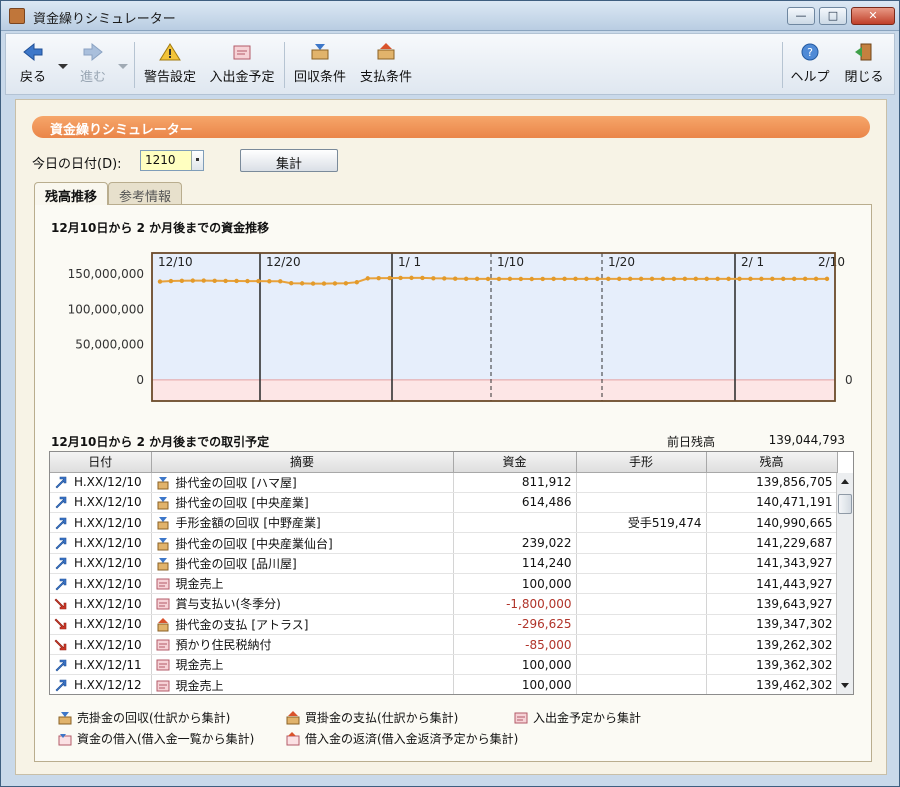  Describe the element at coordinates (145, 193) in the screenshot. I see `tab-reference: 参考情報` at that location.